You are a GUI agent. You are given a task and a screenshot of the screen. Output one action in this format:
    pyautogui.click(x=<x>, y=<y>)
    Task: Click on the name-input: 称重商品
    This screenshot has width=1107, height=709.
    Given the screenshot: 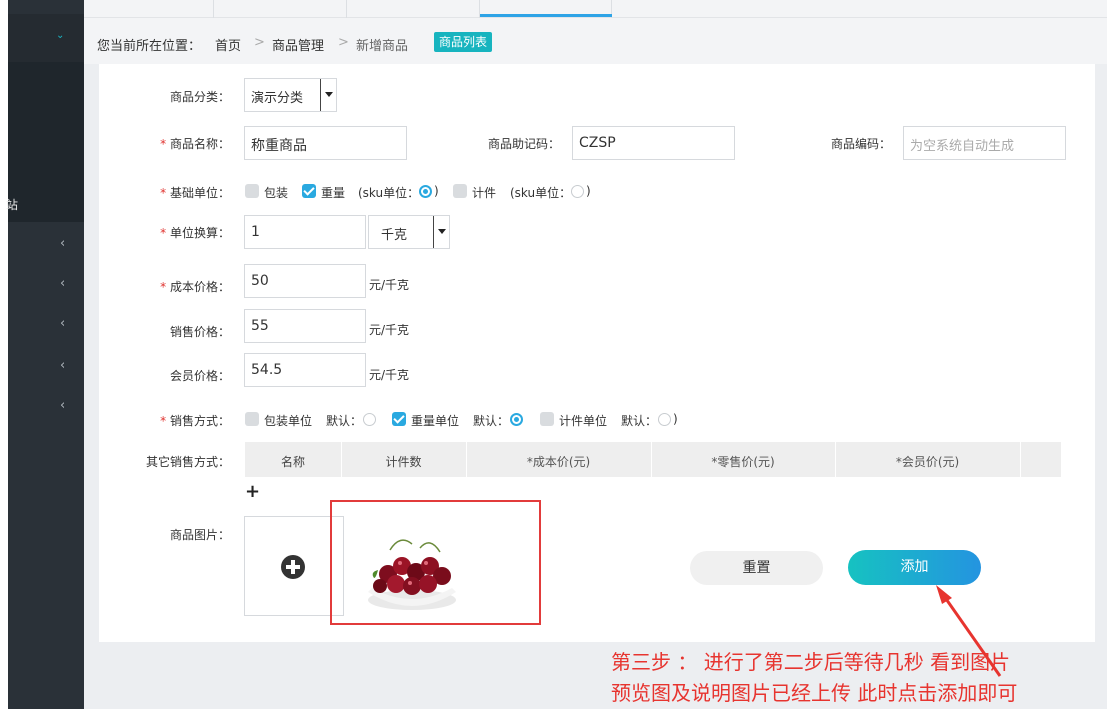 What is the action you would take?
    pyautogui.click(x=325, y=143)
    